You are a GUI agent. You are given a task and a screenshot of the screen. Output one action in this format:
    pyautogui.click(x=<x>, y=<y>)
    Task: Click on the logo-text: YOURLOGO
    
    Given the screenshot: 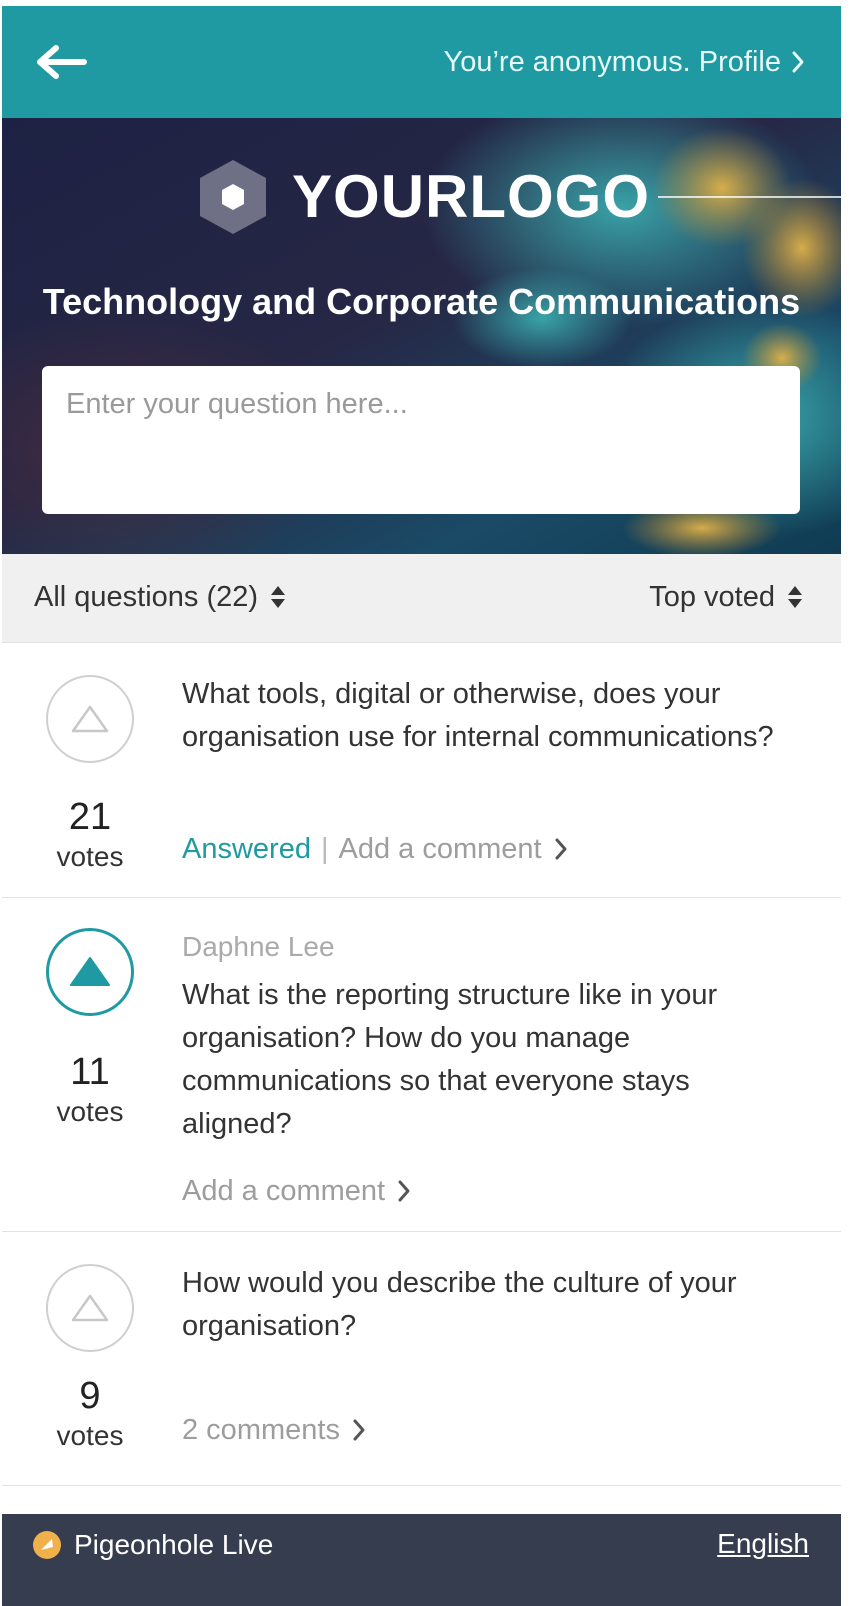 What is the action you would take?
    pyautogui.click(x=471, y=196)
    